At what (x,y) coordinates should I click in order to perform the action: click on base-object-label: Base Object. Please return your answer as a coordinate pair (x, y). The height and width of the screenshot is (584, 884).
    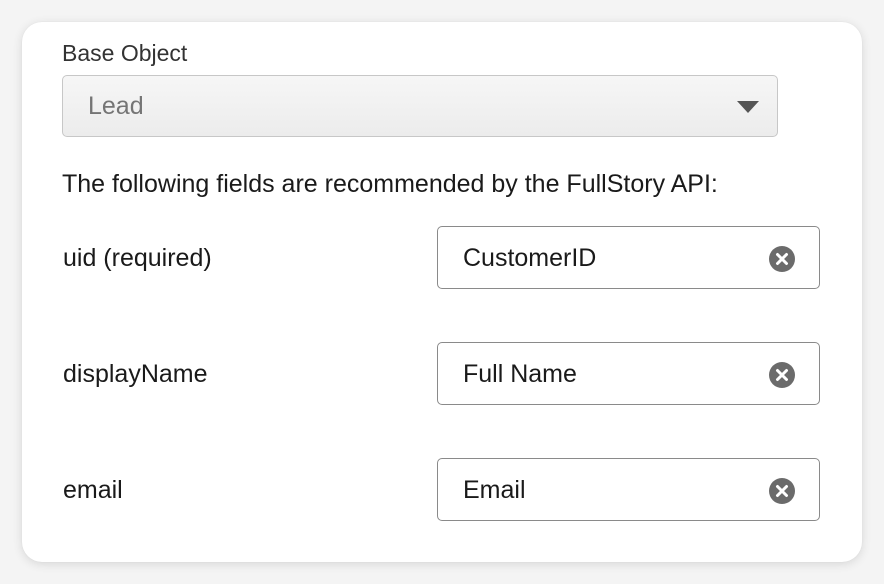
    Looking at the image, I should click on (125, 53).